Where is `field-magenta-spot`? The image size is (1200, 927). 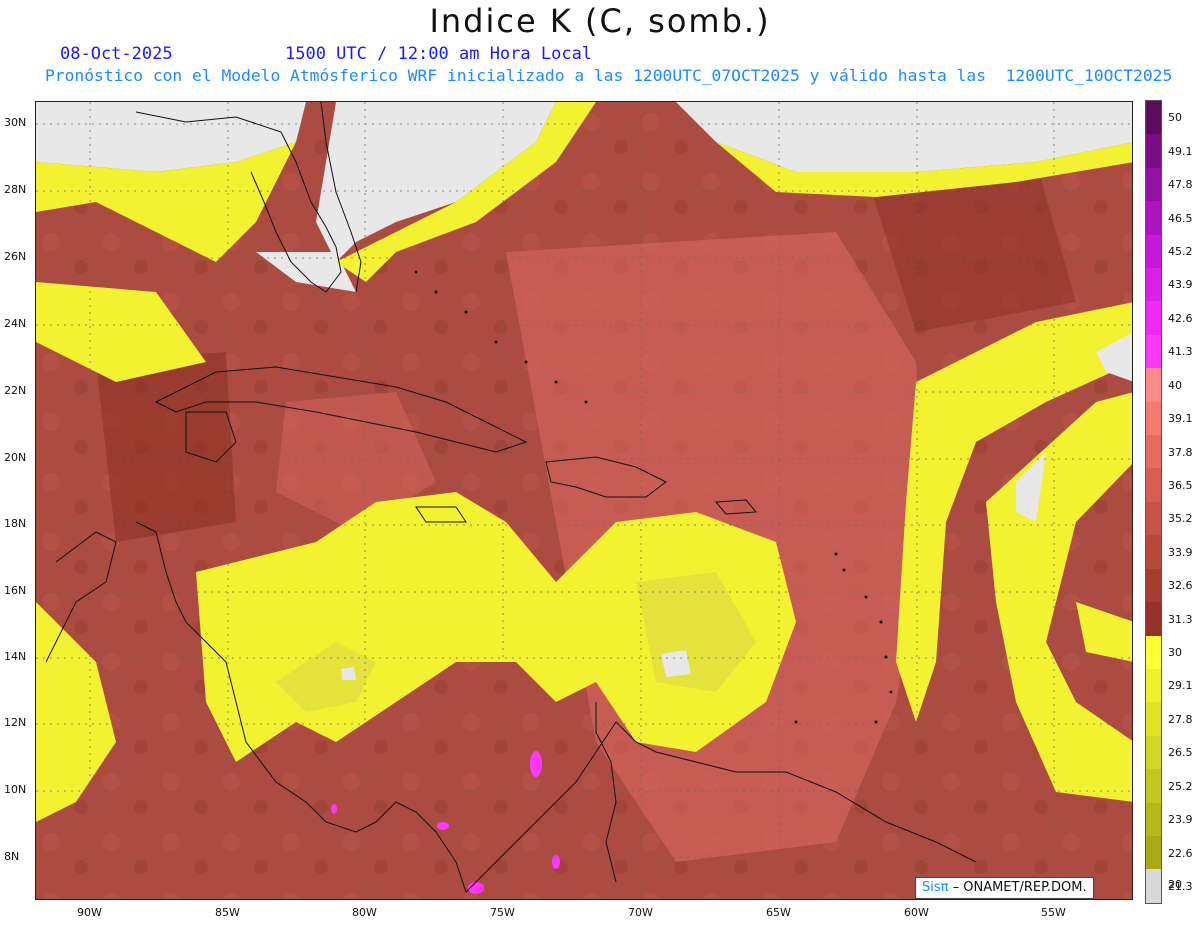
field-magenta-spot is located at coordinates (536, 764).